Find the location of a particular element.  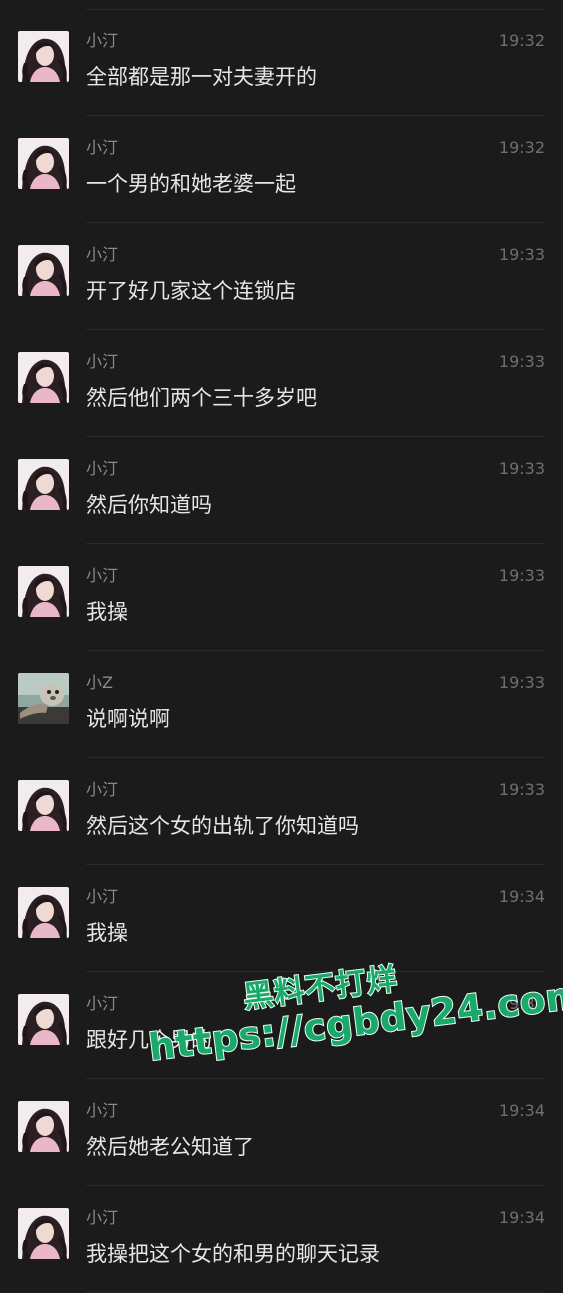

message-text: 跟好几个男的 is located at coordinates (149, 1040).